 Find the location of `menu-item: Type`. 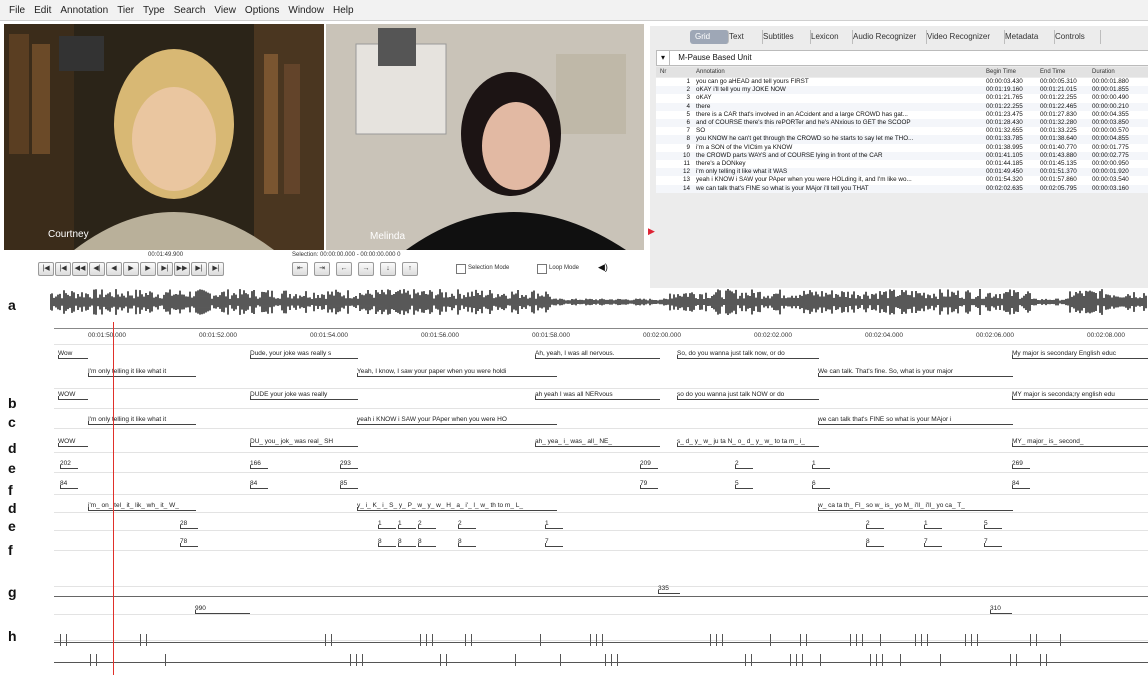

menu-item: Type is located at coordinates (154, 10).